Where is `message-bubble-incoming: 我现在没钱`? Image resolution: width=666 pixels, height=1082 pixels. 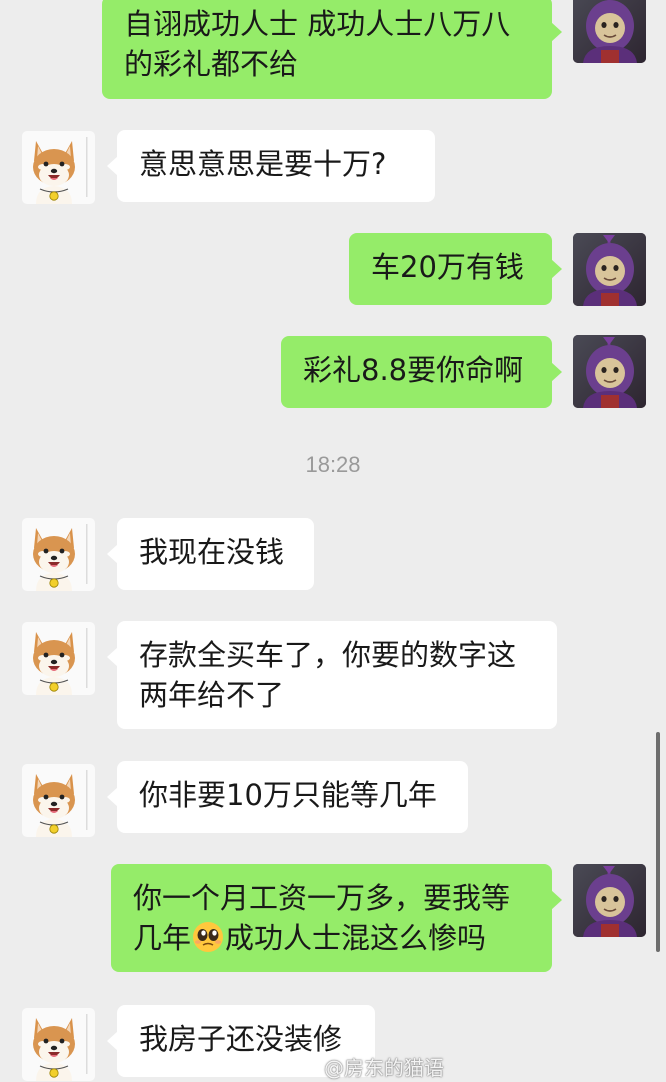 message-bubble-incoming: 我现在没钱 is located at coordinates (210, 554).